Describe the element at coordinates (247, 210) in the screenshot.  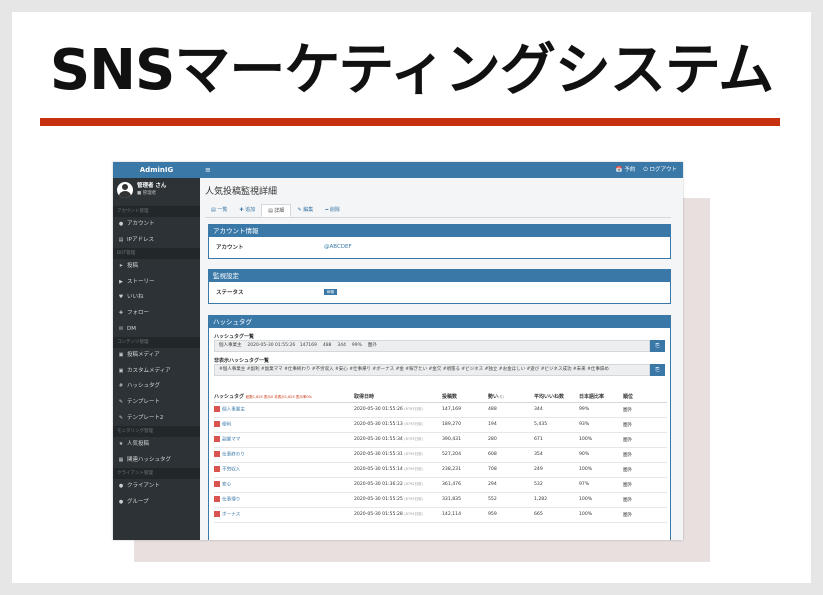
I see `tab-add: ✚ 追加` at that location.